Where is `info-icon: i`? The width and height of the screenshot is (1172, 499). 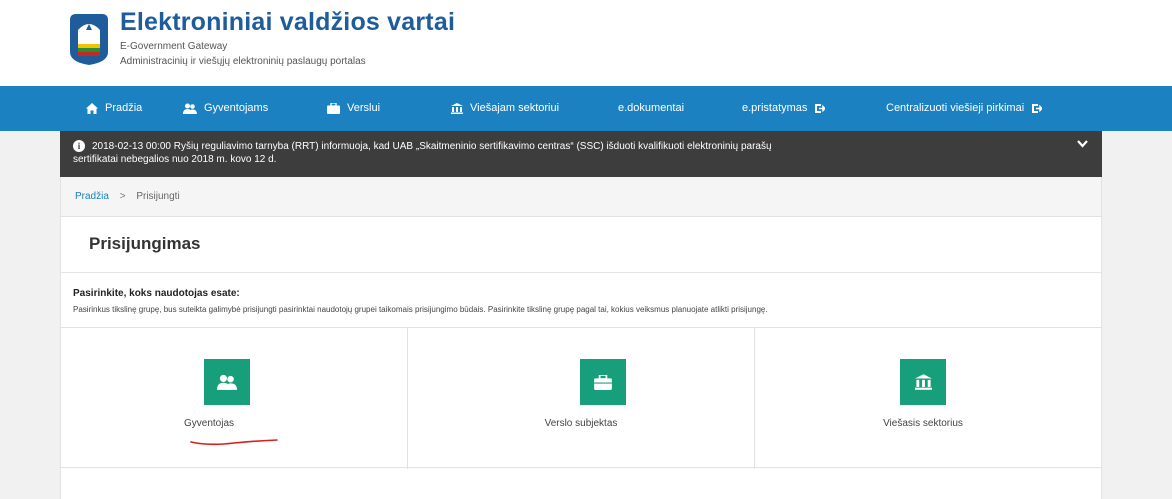
info-icon: i is located at coordinates (79, 146).